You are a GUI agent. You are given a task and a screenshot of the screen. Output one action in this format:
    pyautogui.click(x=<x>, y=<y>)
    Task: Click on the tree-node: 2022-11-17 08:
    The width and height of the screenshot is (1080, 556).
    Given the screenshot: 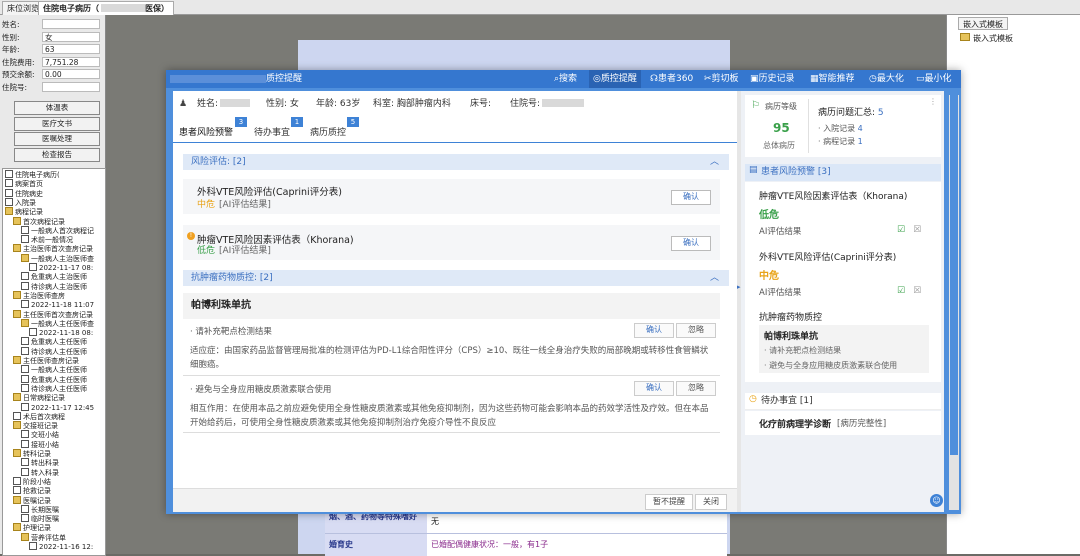 What is the action you would take?
    pyautogui.click(x=61, y=267)
    